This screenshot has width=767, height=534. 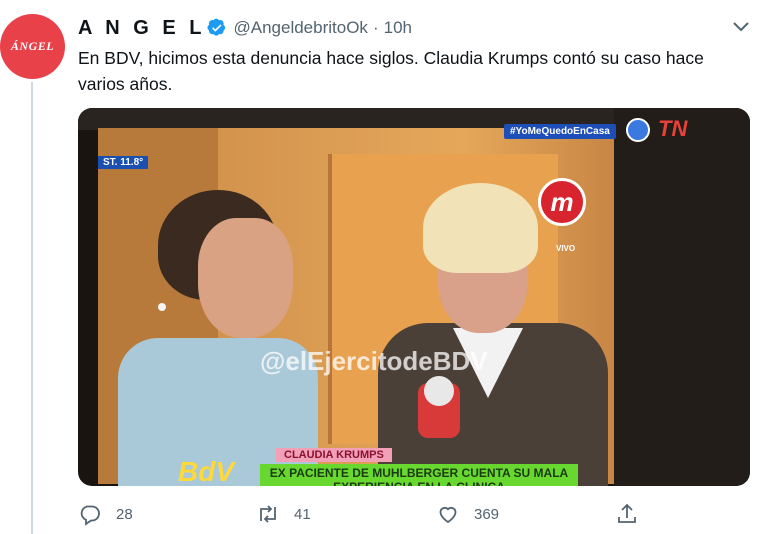 I want to click on like-button: 369, so click(x=467, y=514).